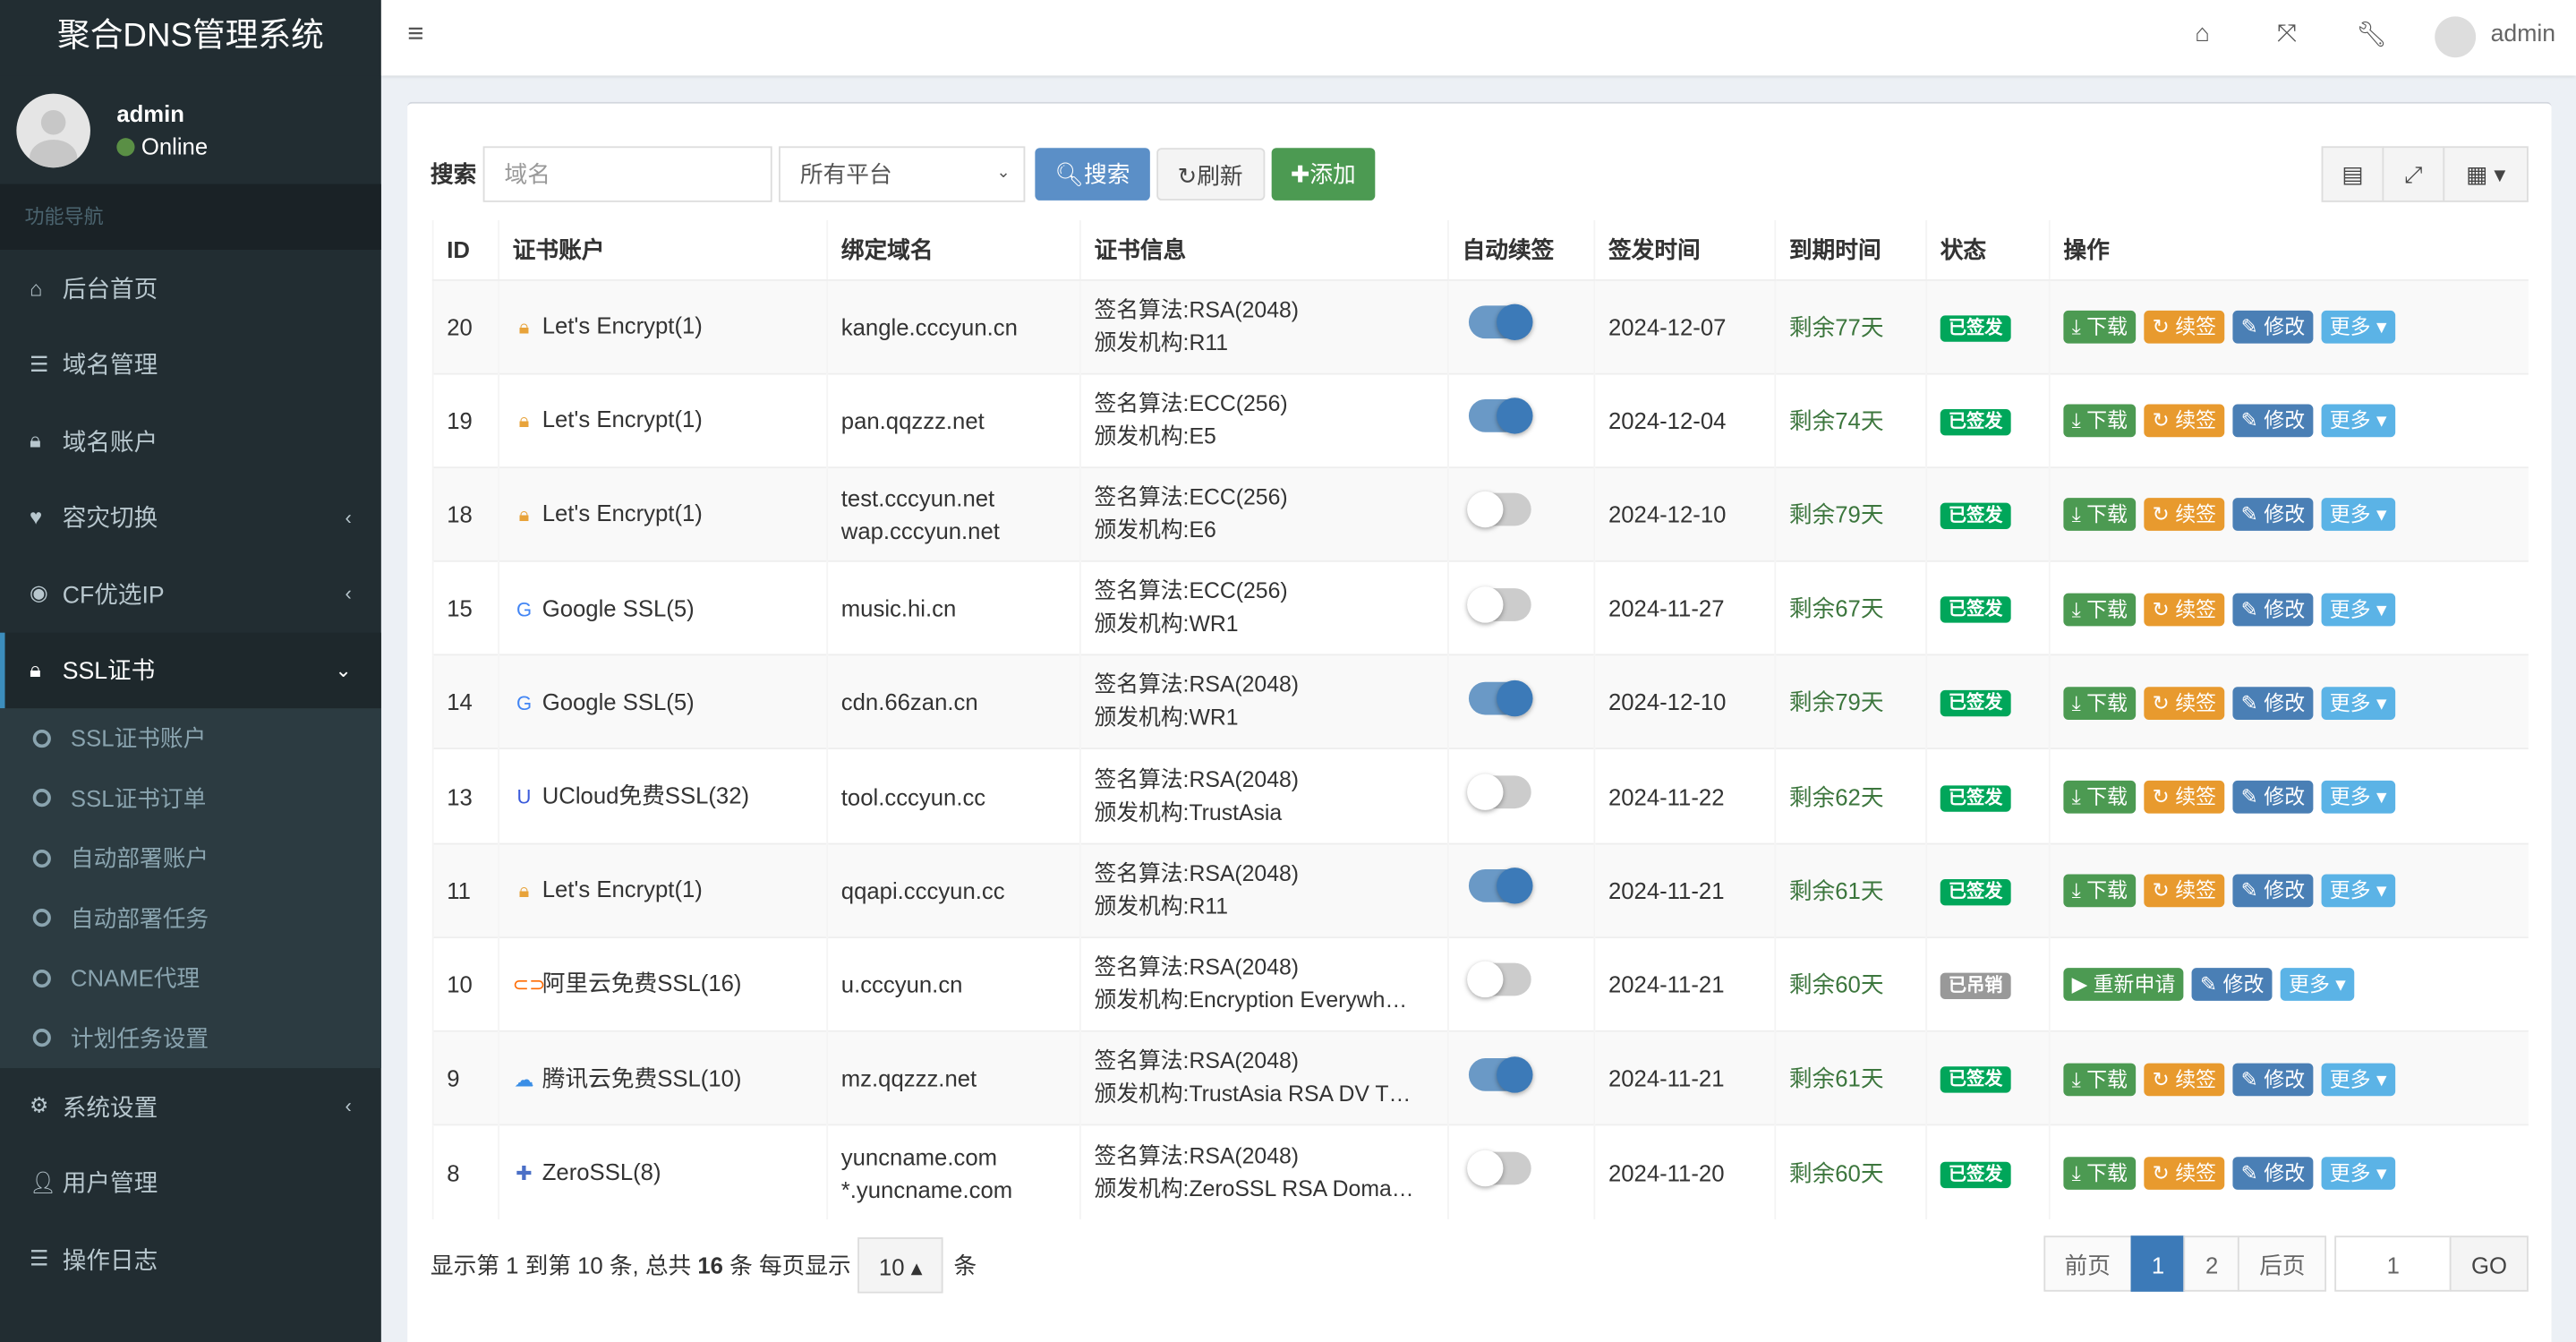 The width and height of the screenshot is (2576, 1342). What do you see at coordinates (190, 364) in the screenshot?
I see `sidebar-item-1: ☰ 域名管理` at bounding box center [190, 364].